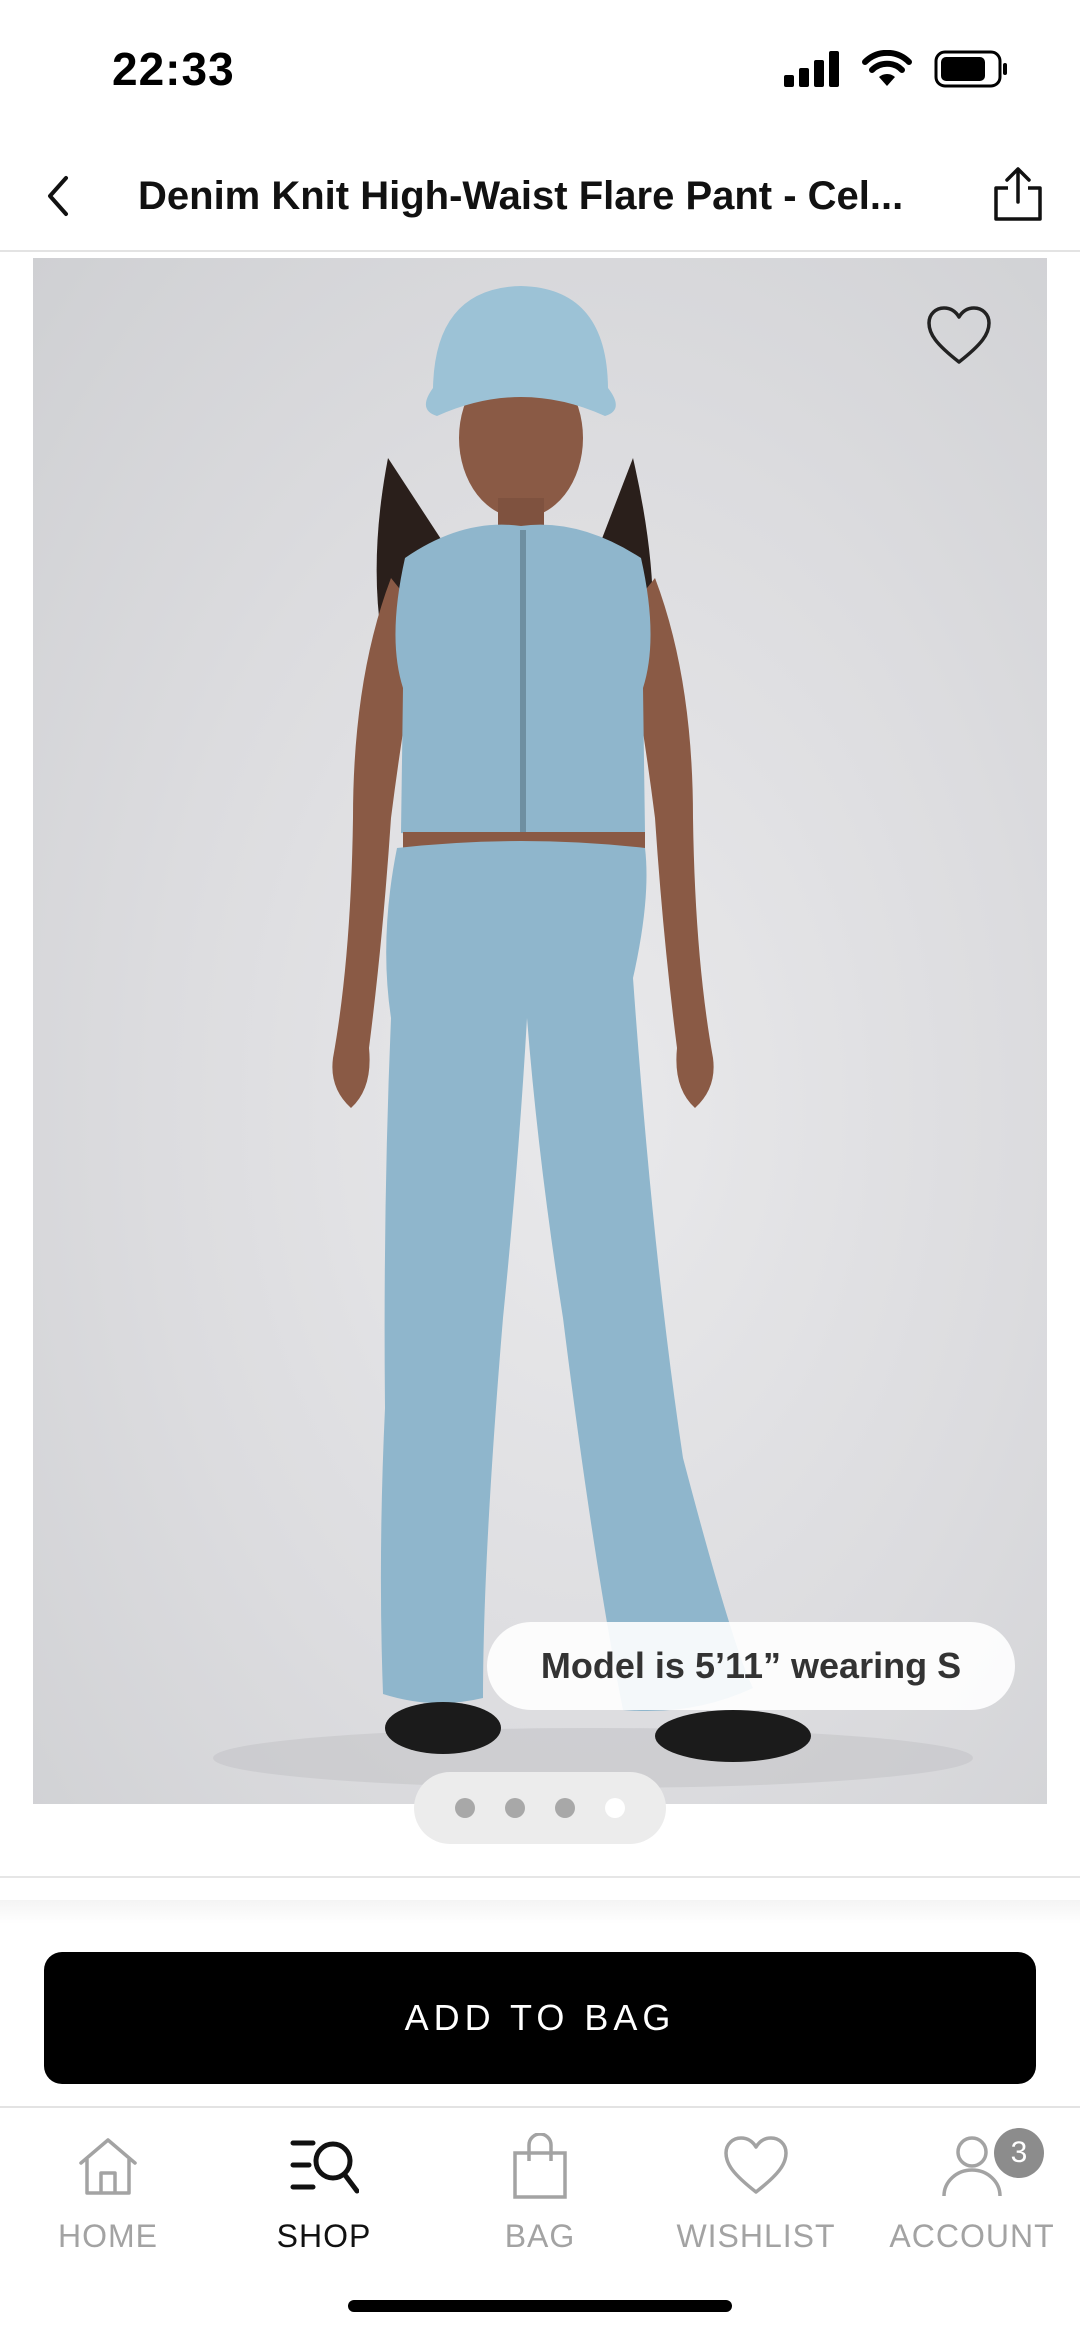 This screenshot has height=2338, width=1080. What do you see at coordinates (540, 2306) in the screenshot?
I see `home-indicator` at bounding box center [540, 2306].